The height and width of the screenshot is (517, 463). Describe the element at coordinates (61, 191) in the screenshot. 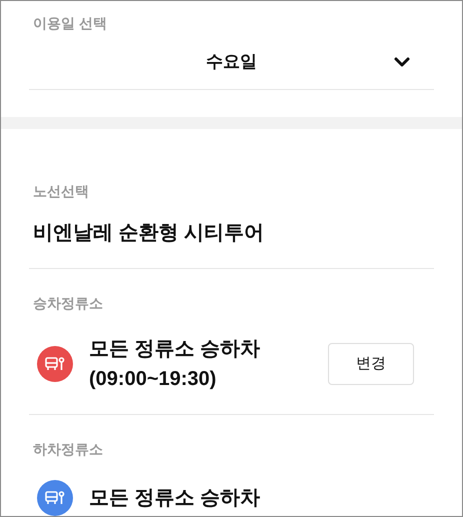

I see `section-label: 노선선택` at that location.